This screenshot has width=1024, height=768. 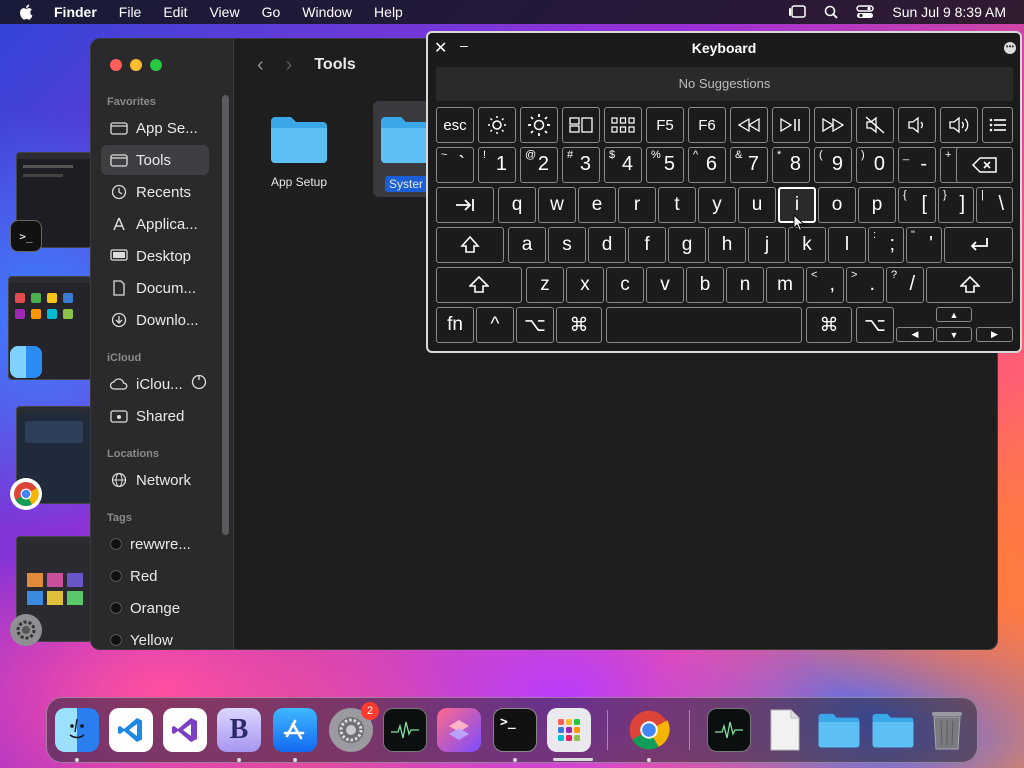 I want to click on key-q: q, so click(x=517, y=205).